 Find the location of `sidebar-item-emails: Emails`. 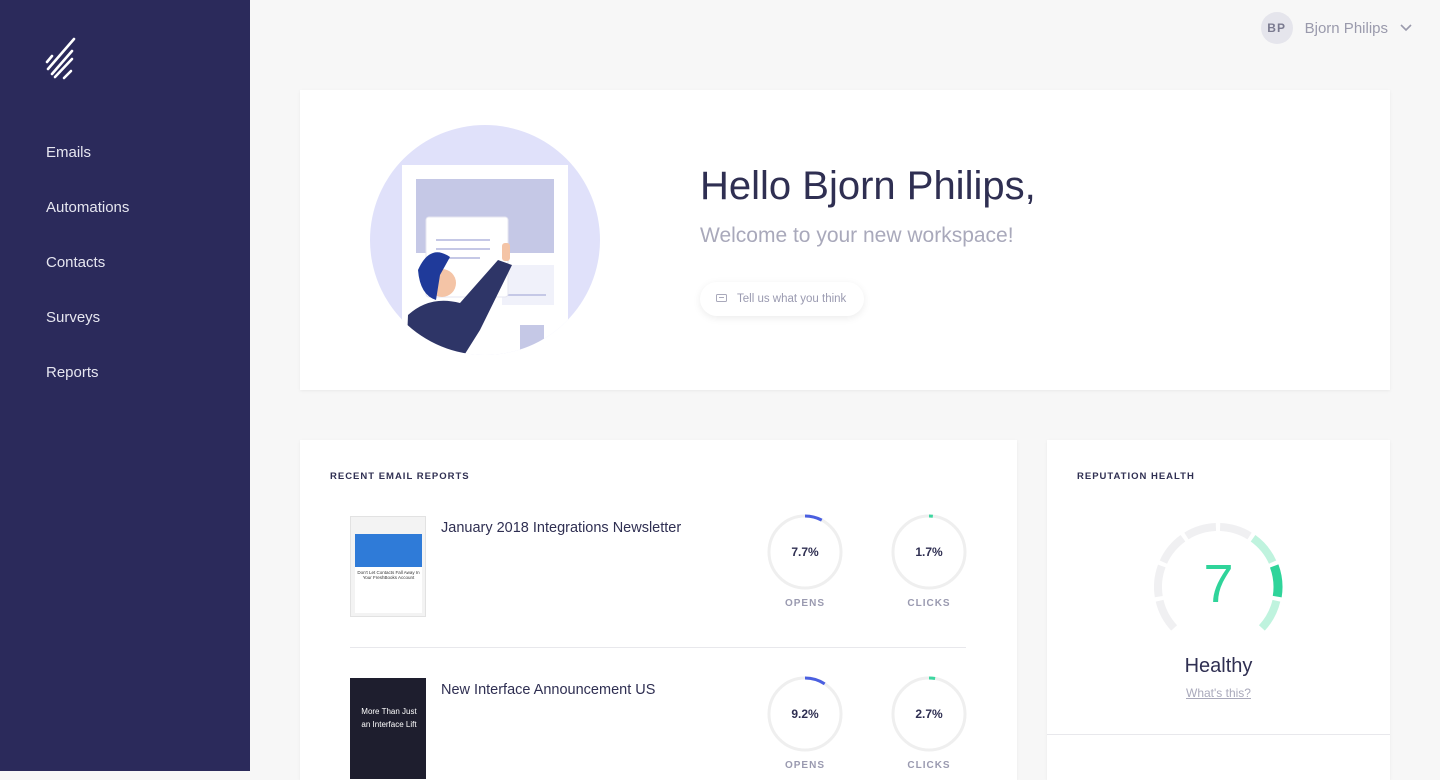

sidebar-item-emails: Emails is located at coordinates (68, 152).